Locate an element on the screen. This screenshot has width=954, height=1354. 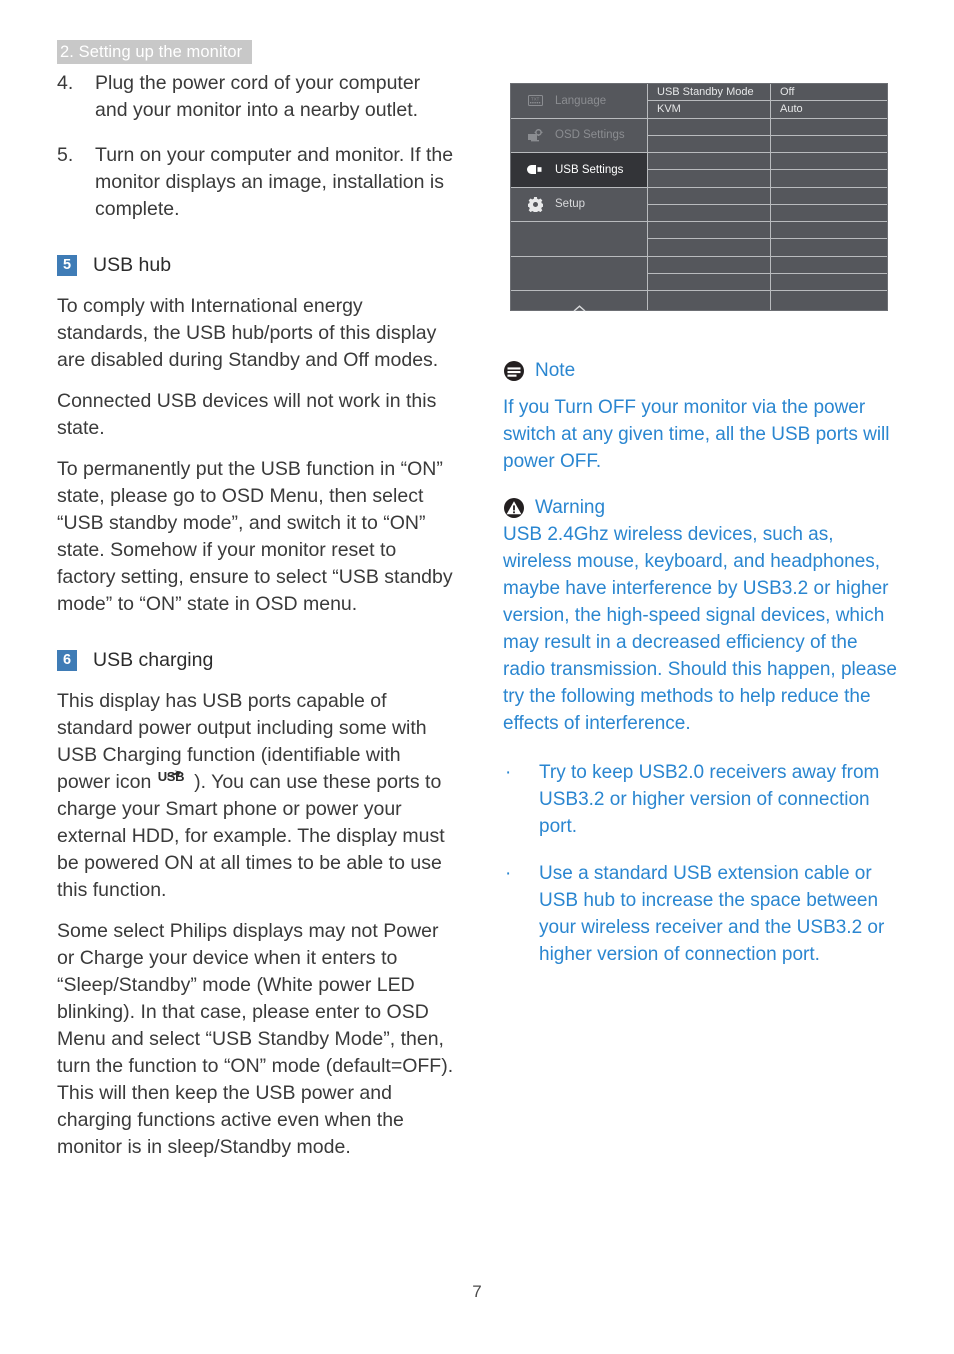
usb-power-icon-label: USB is located at coordinates (171, 776).